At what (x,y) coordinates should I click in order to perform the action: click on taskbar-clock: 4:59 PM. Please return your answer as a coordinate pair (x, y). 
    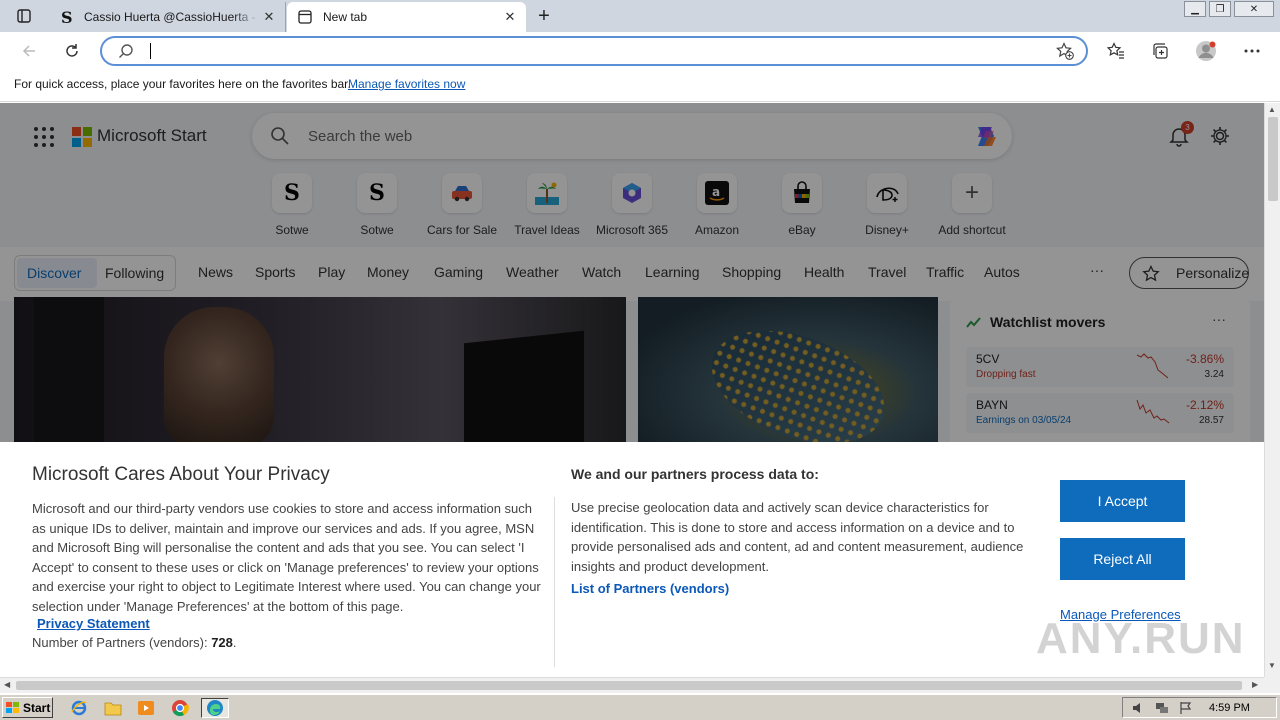
    Looking at the image, I should click on (1229, 708).